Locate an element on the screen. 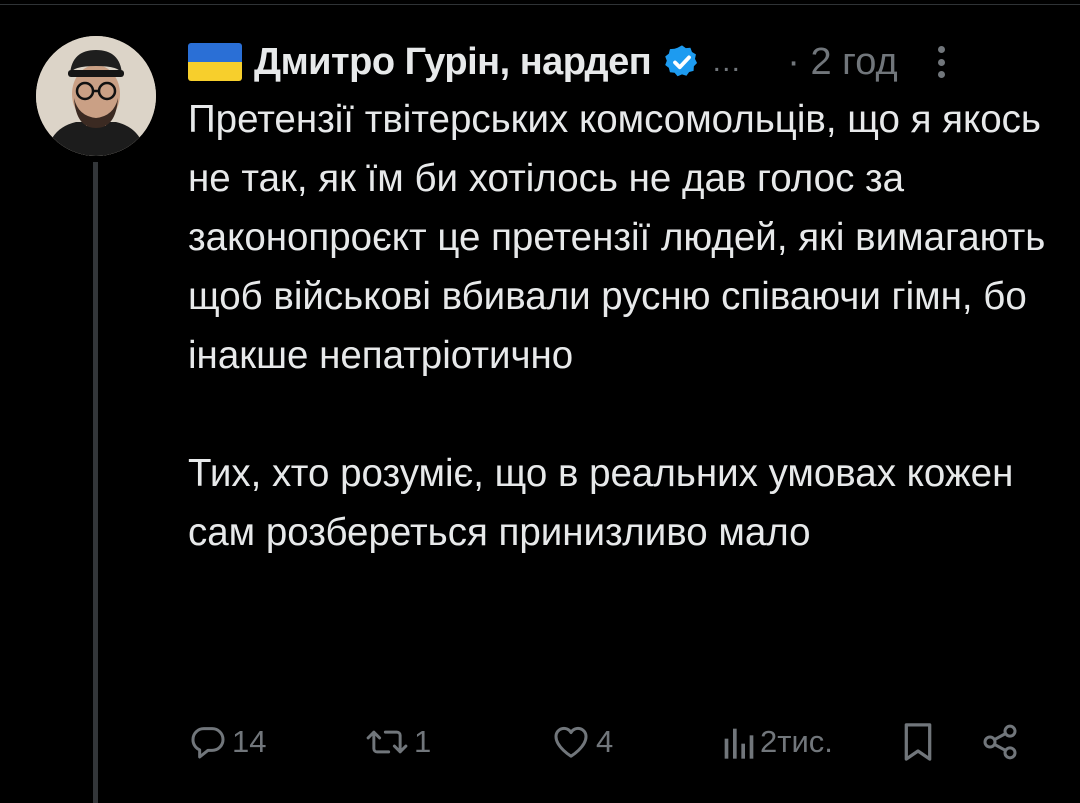  reply-icon is located at coordinates (208, 743).